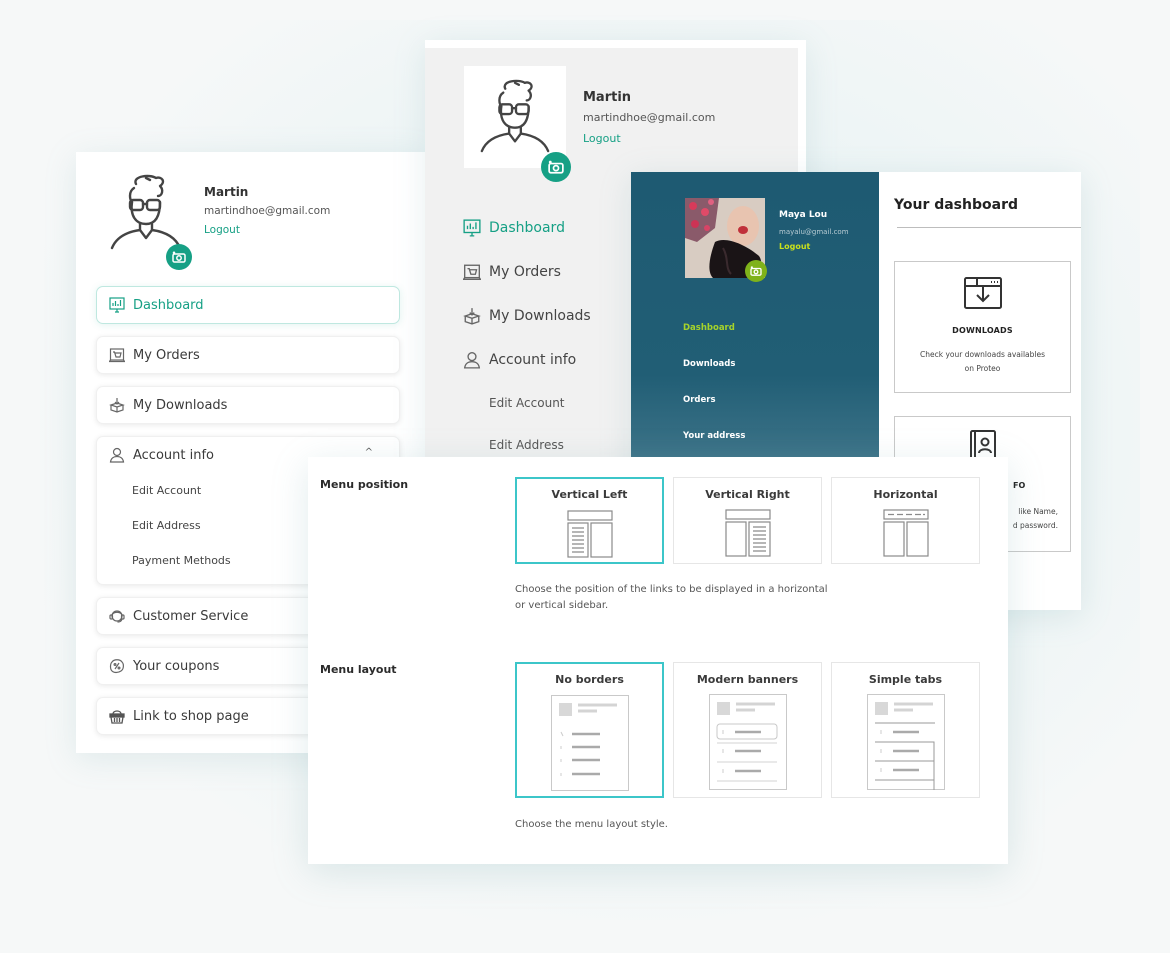  Describe the element at coordinates (983, 293) in the screenshot. I see `download-window-icon` at that location.